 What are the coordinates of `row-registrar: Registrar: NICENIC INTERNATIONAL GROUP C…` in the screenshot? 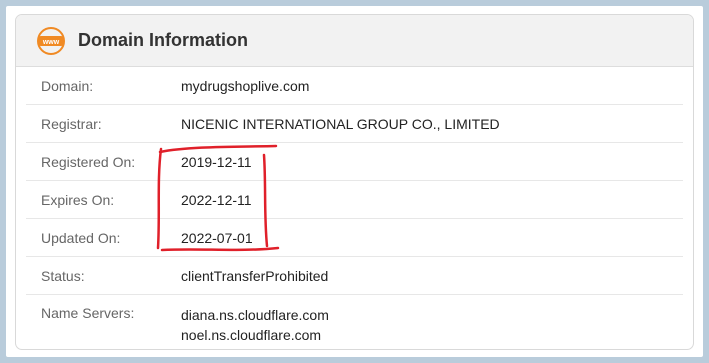 It's located at (354, 124).